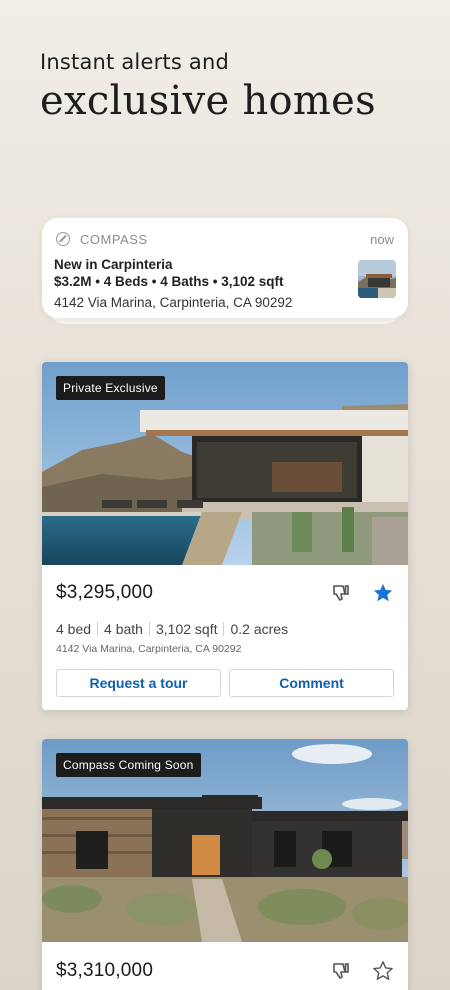  Describe the element at coordinates (169, 281) in the screenshot. I see `notification-summary: $3.2M • 4 Beds • 4 Baths • 3,102 sqft` at that location.